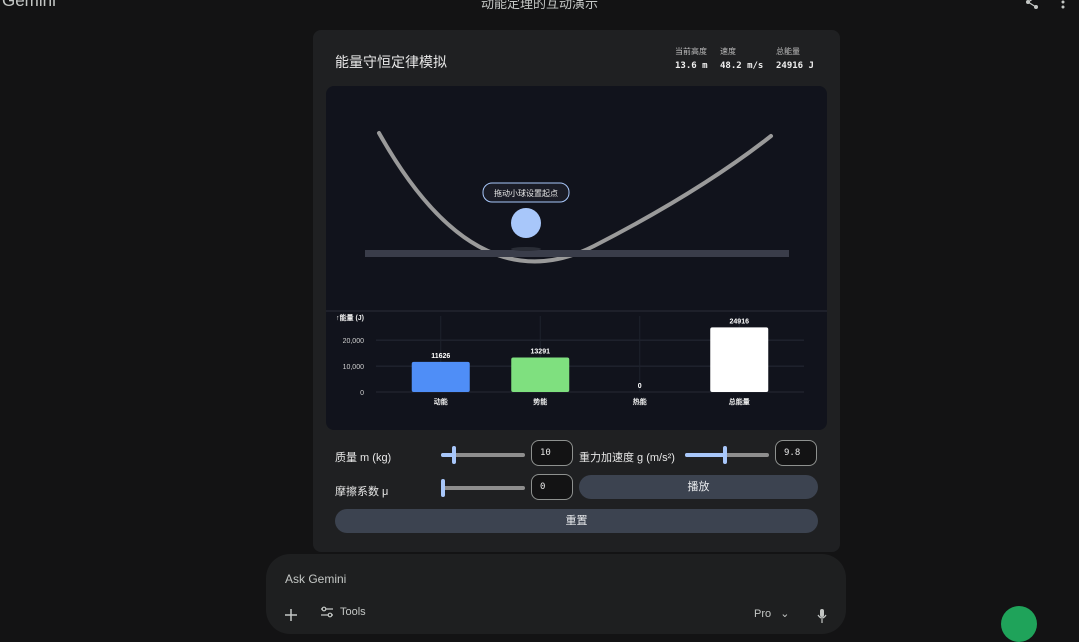 The width and height of the screenshot is (1079, 642). I want to click on prompt-input: Ask Gemini, so click(315, 579).